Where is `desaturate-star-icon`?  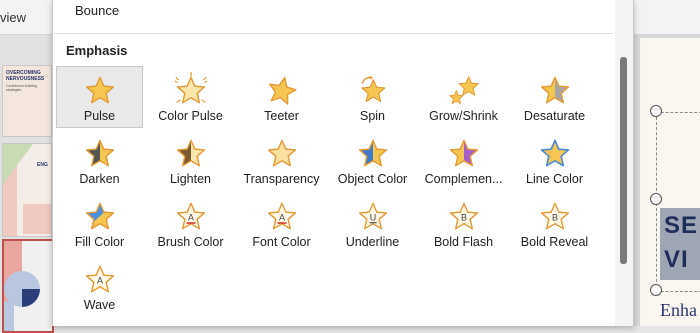
desaturate-star-icon is located at coordinates (554, 90).